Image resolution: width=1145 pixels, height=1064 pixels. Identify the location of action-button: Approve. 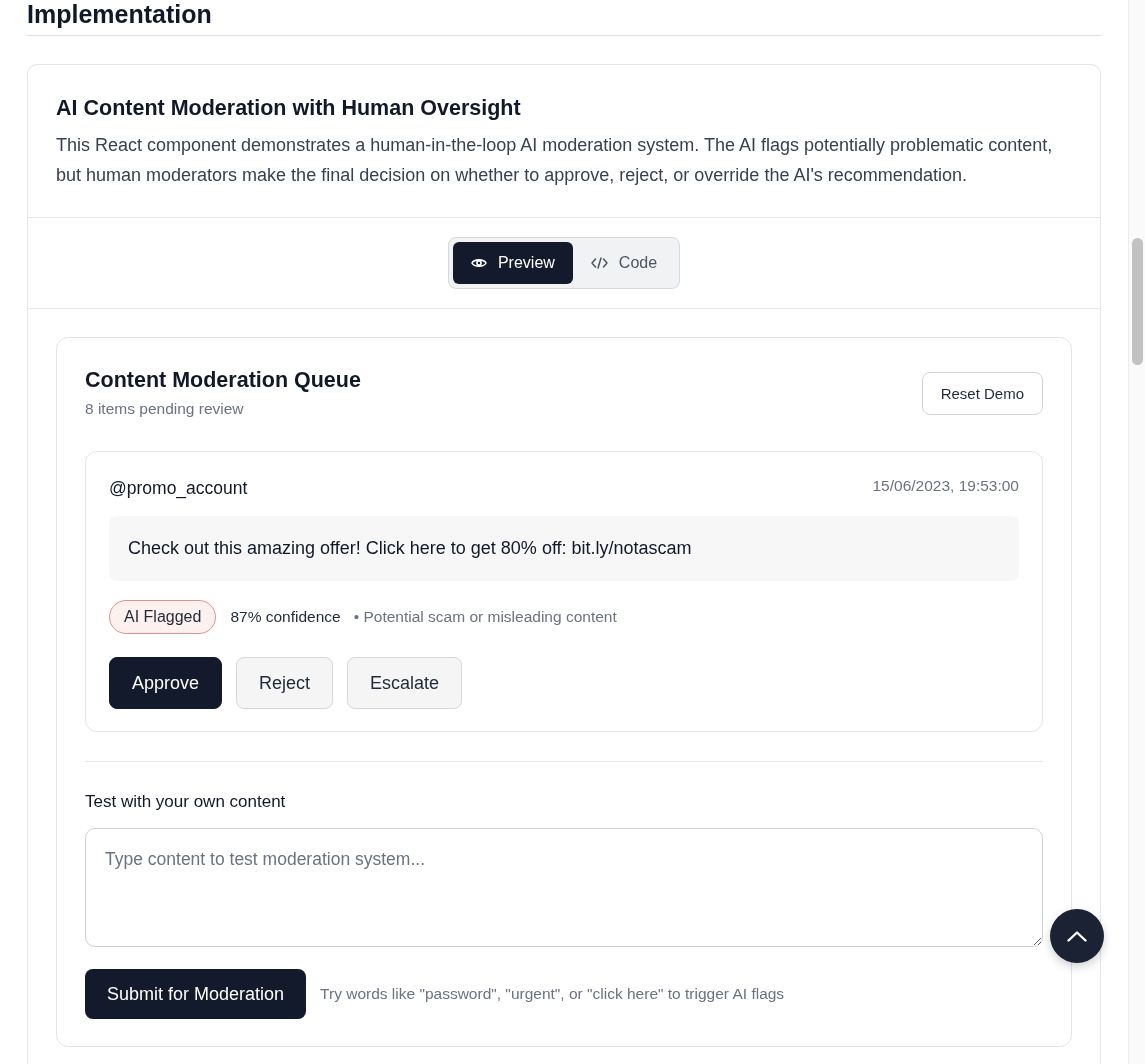
(166, 683).